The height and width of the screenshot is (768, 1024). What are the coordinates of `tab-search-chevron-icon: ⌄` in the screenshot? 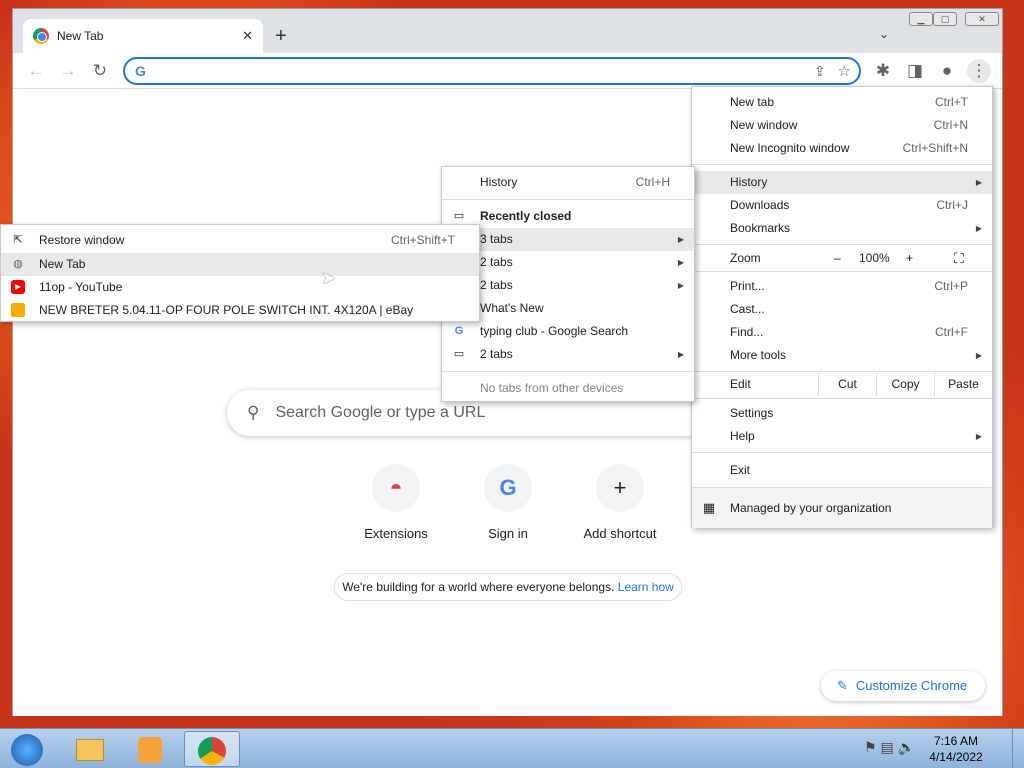 It's located at (884, 34).